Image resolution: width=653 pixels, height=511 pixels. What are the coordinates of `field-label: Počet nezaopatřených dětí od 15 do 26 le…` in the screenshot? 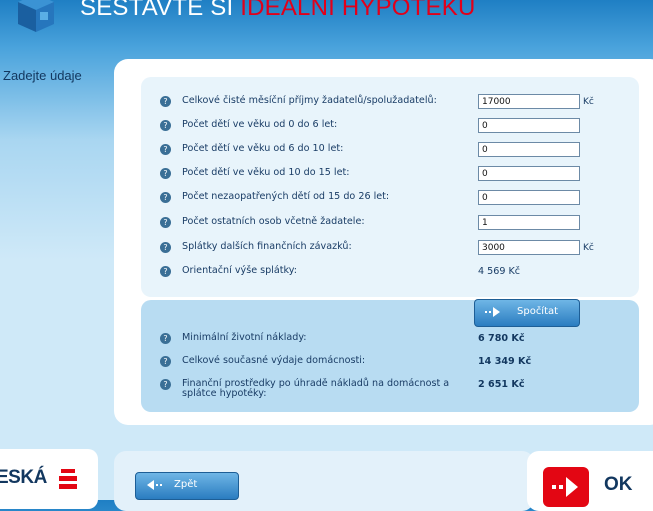 It's located at (286, 196).